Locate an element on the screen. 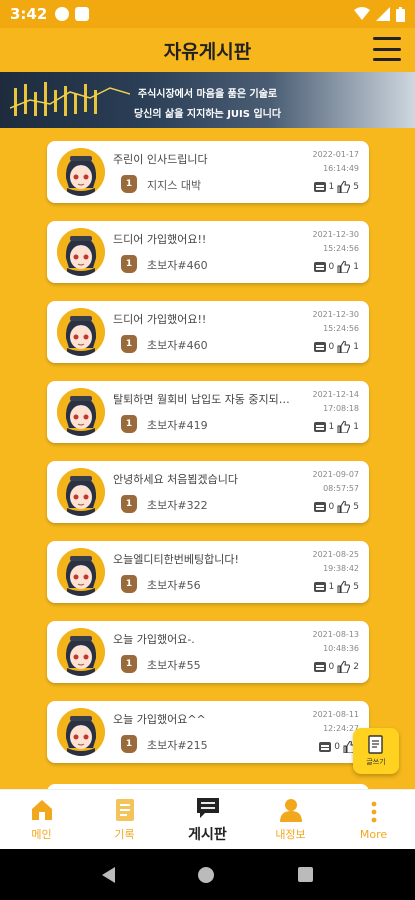 This screenshot has height=900, width=415. nav-label-record: 기록 is located at coordinates (124, 834).